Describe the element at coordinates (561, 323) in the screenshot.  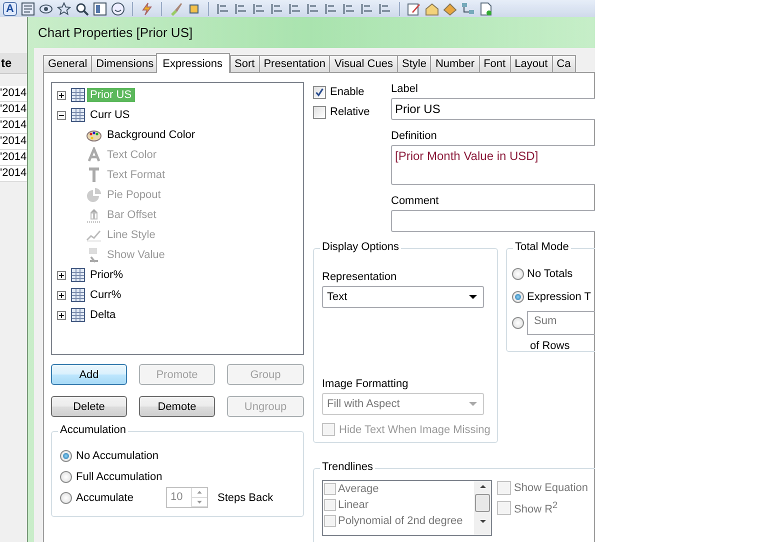
I see `aggregation-dropdown: Sum` at that location.